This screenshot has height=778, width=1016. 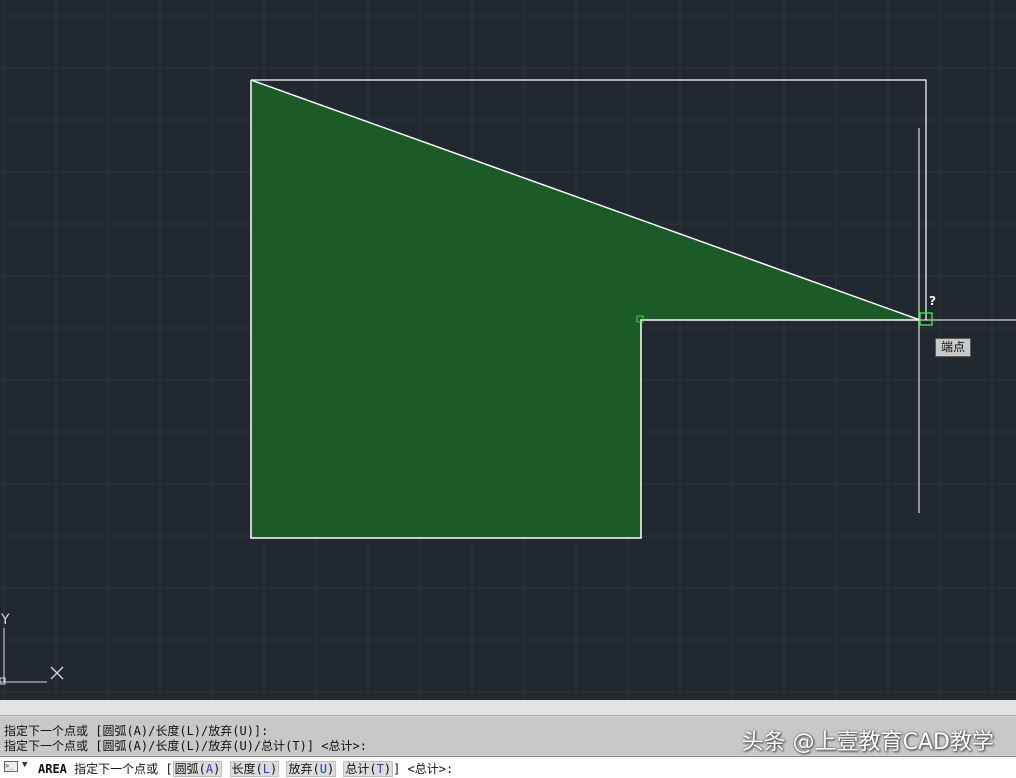 I want to click on option-undo-label: 放弃(, so click(x=304, y=769).